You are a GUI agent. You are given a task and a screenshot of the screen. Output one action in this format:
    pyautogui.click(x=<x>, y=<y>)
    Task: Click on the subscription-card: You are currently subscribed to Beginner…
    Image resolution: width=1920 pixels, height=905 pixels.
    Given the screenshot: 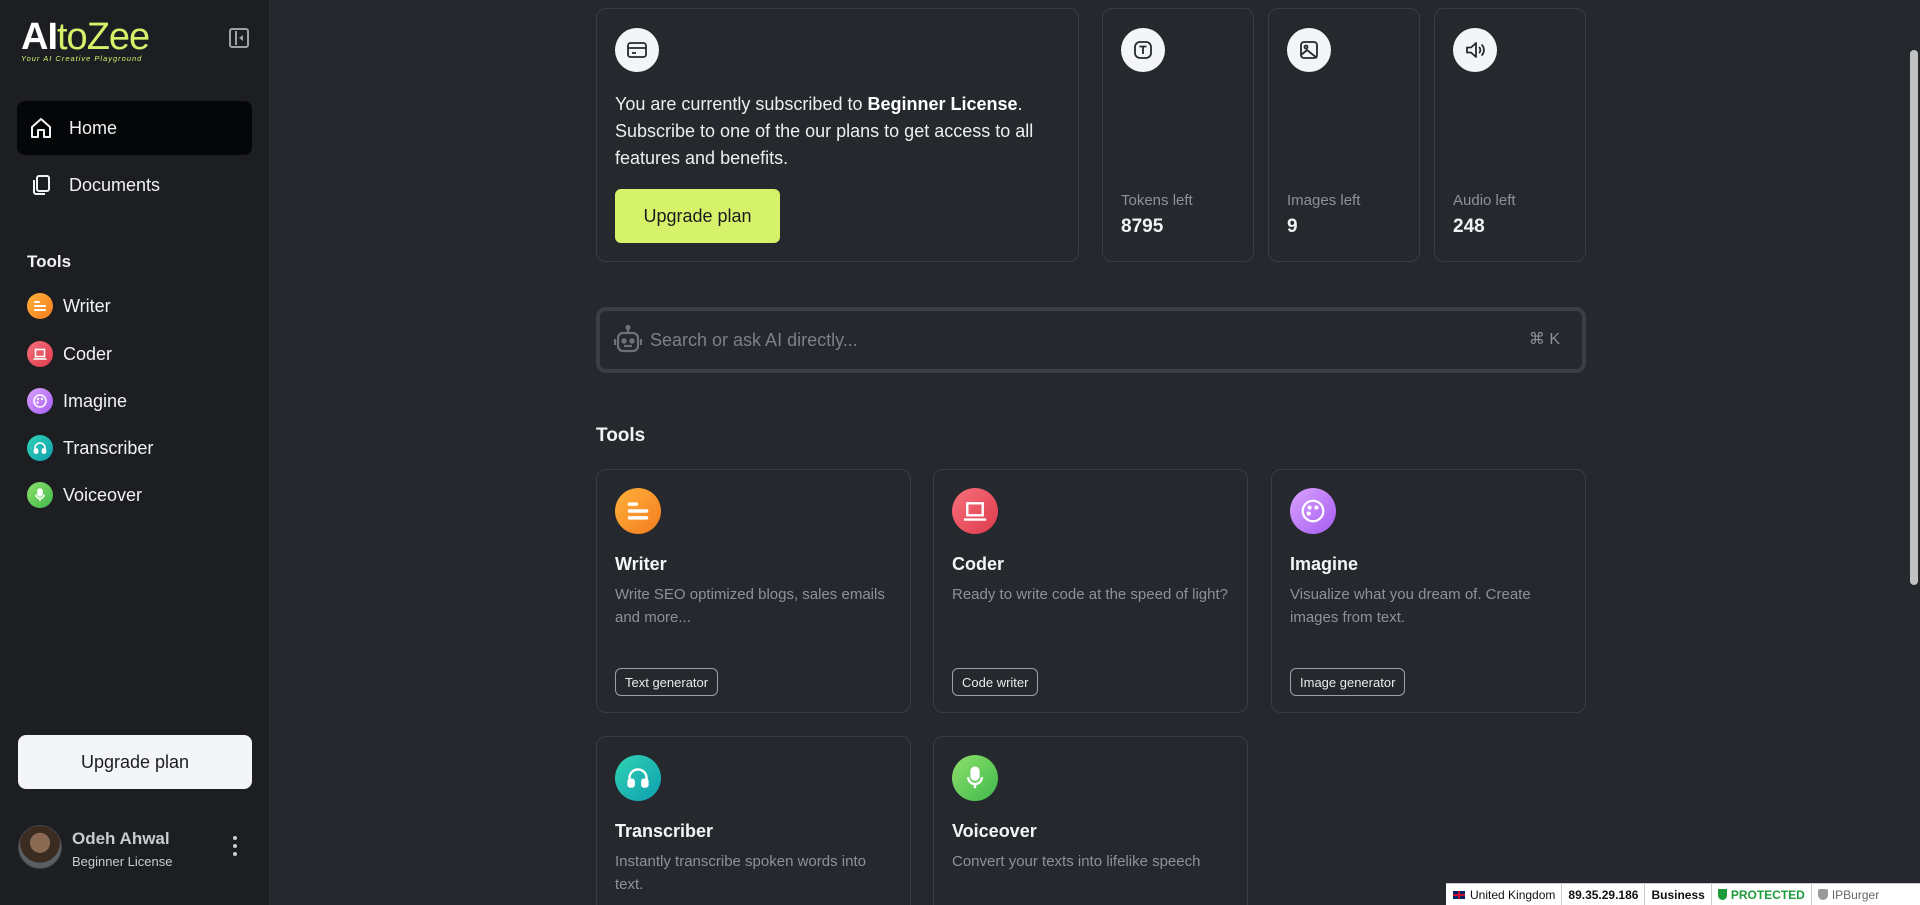 What is the action you would take?
    pyautogui.click(x=837, y=135)
    